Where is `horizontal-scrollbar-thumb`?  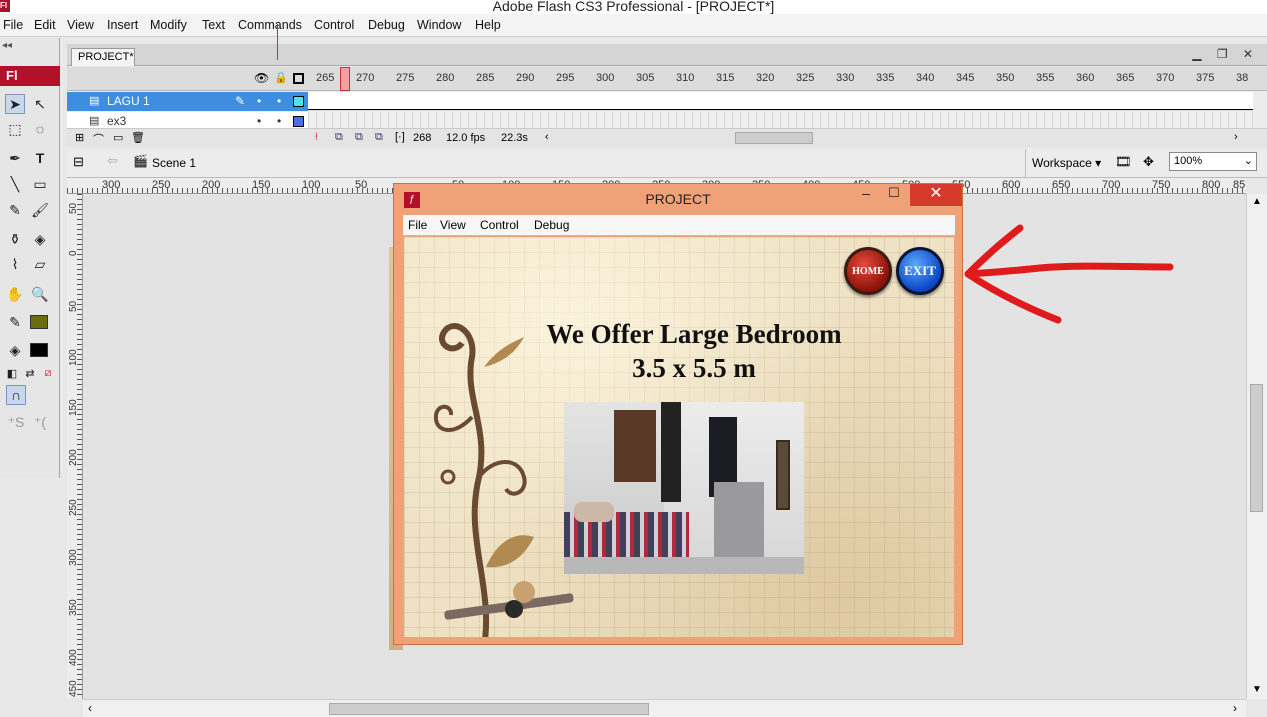
horizontal-scrollbar-thumb is located at coordinates (489, 709).